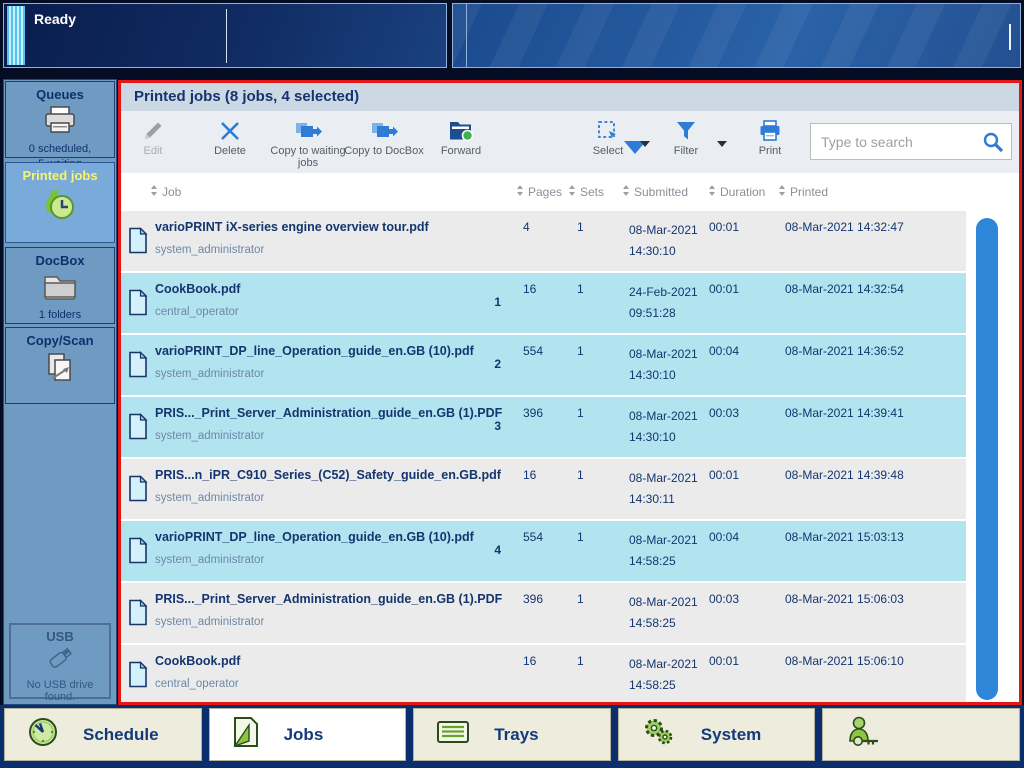 This screenshot has height=768, width=1024. Describe the element at coordinates (803, 192) in the screenshot. I see `column-header-printed: Printed` at that location.